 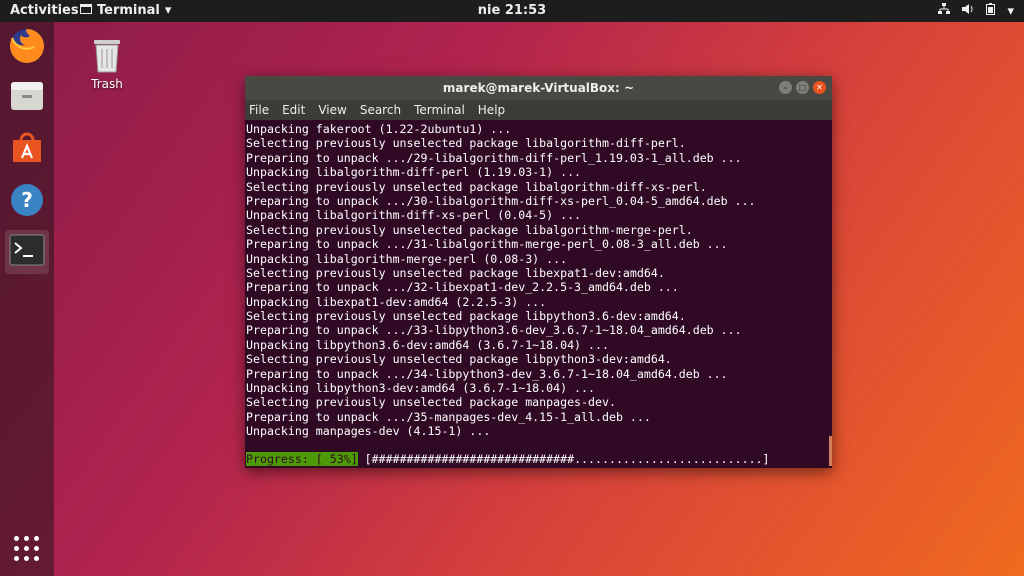 What do you see at coordinates (538, 110) in the screenshot?
I see `window-menubar: File Edit View Search Terminal Help` at bounding box center [538, 110].